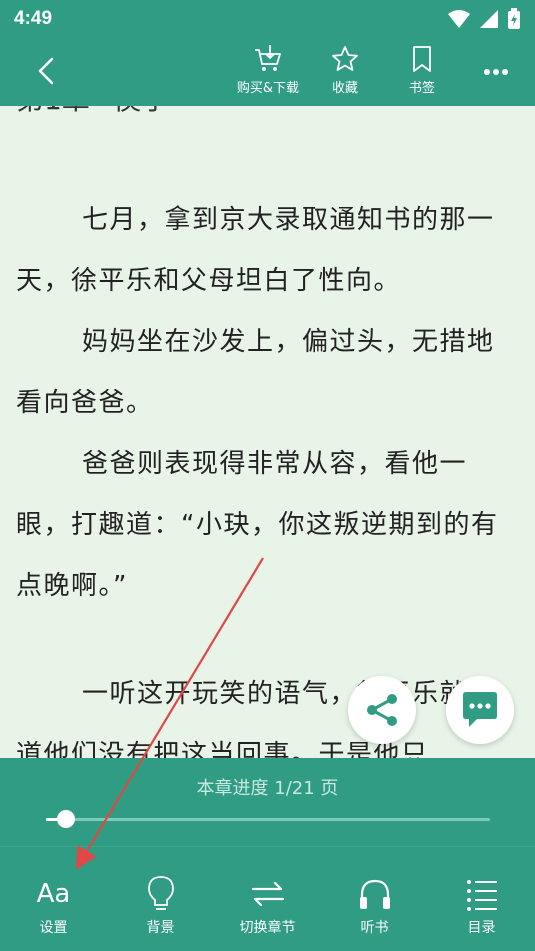 This screenshot has width=535, height=951. Describe the element at coordinates (100, 112) in the screenshot. I see `chapter-title: 第1章 “侯子”` at that location.